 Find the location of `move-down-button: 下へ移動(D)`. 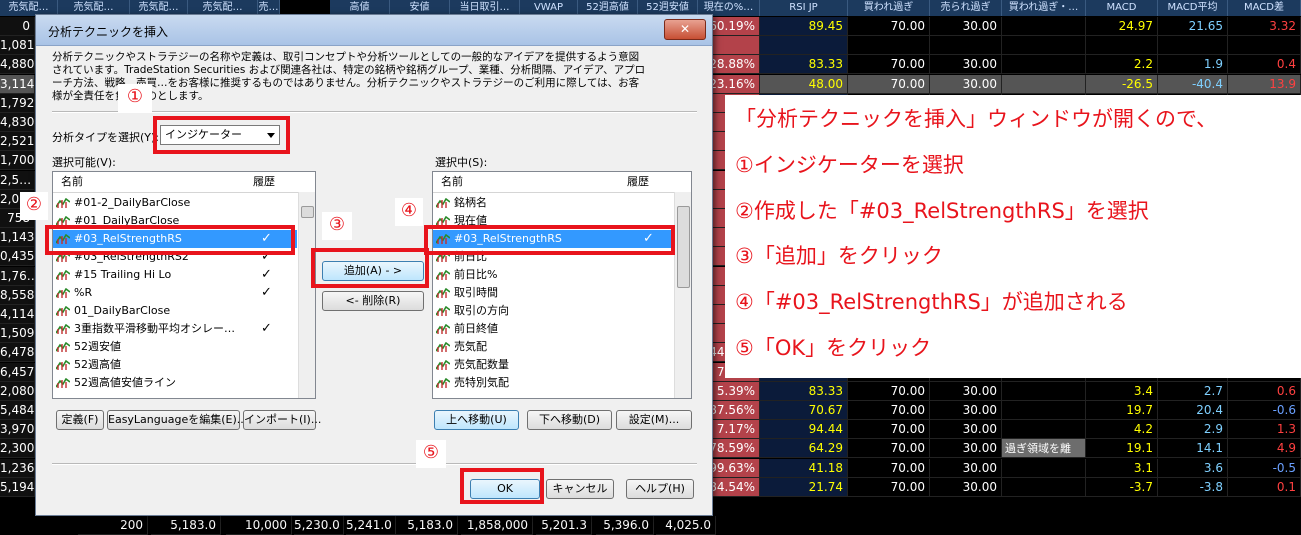

move-down-button: 下へ移動(D) is located at coordinates (569, 420).